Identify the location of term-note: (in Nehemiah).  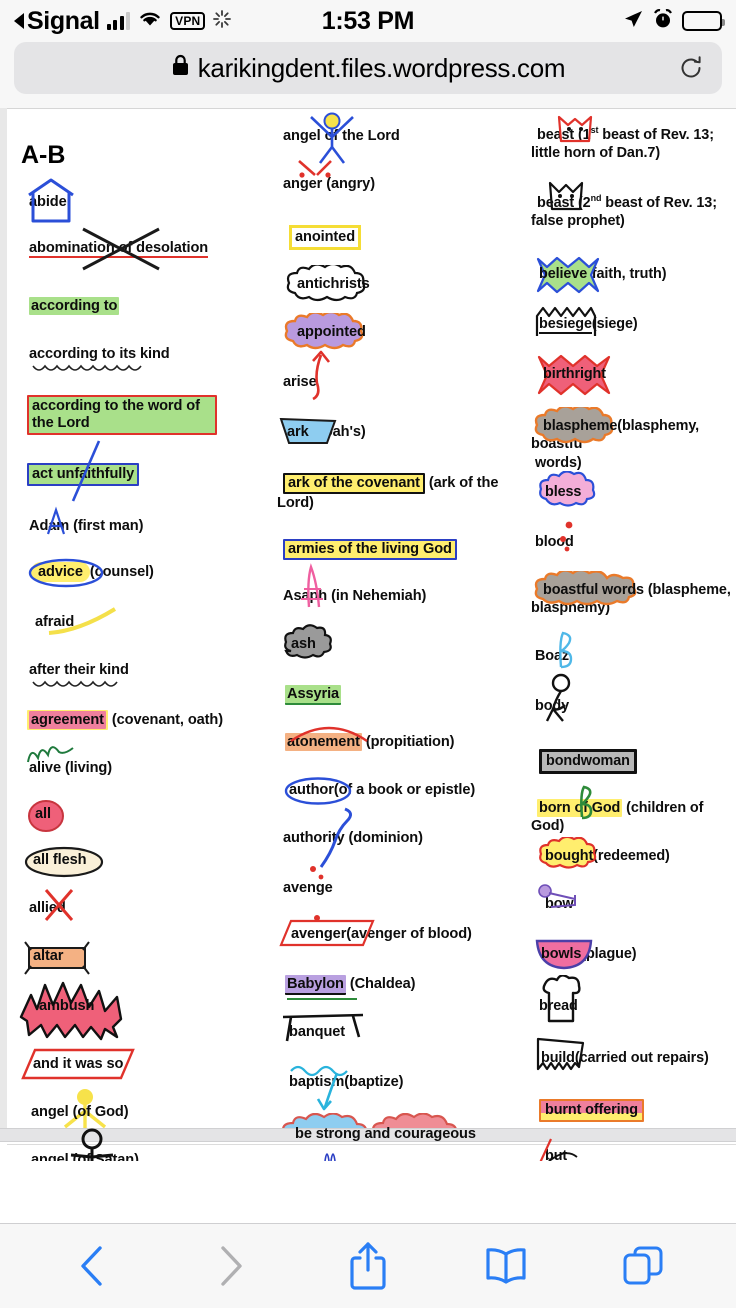
(379, 596).